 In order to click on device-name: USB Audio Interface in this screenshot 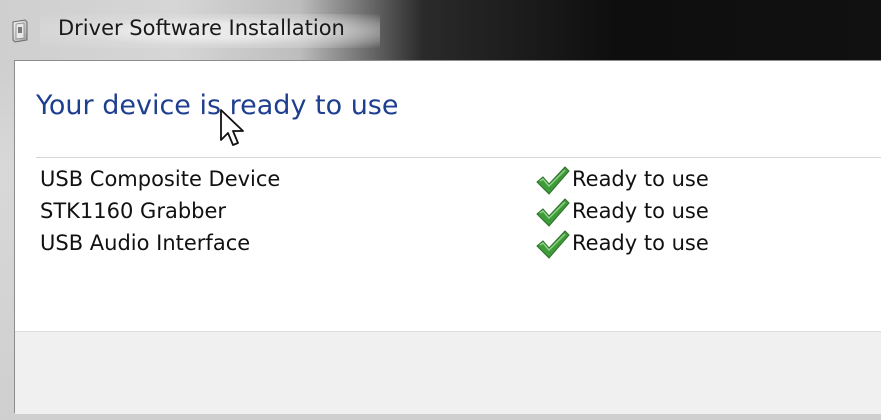, I will do `click(145, 243)`.